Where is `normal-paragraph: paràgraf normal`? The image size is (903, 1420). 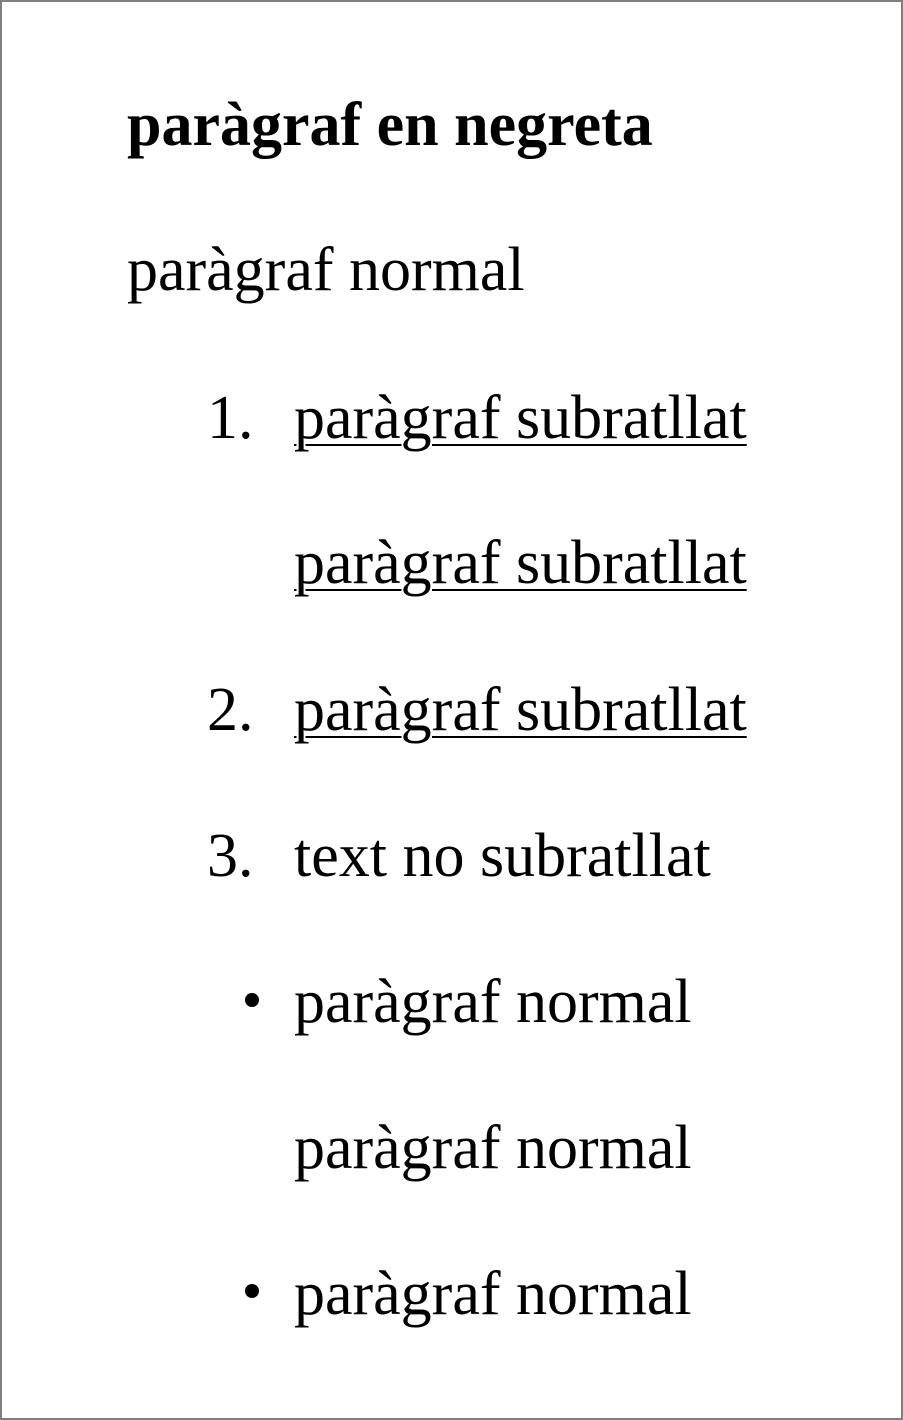 normal-paragraph: paràgraf normal is located at coordinates (326, 270).